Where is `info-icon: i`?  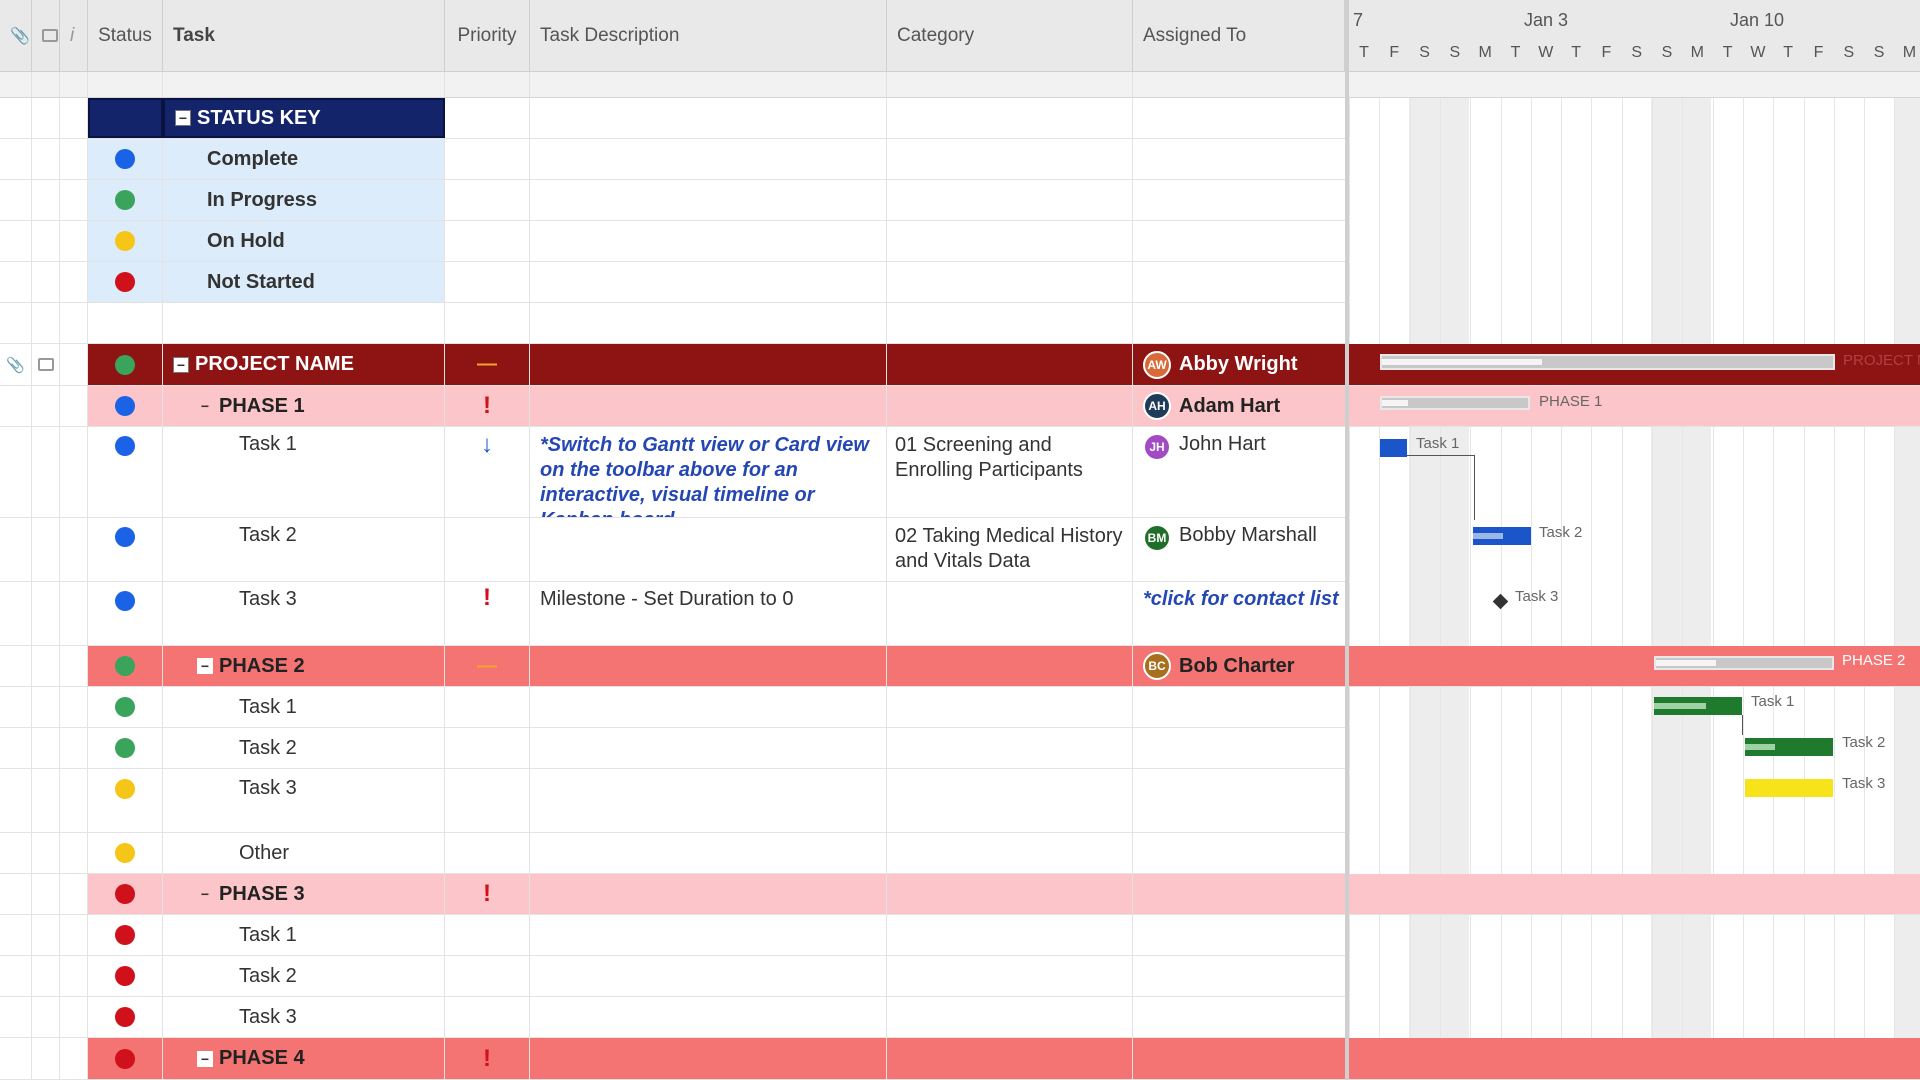 info-icon: i is located at coordinates (72, 35).